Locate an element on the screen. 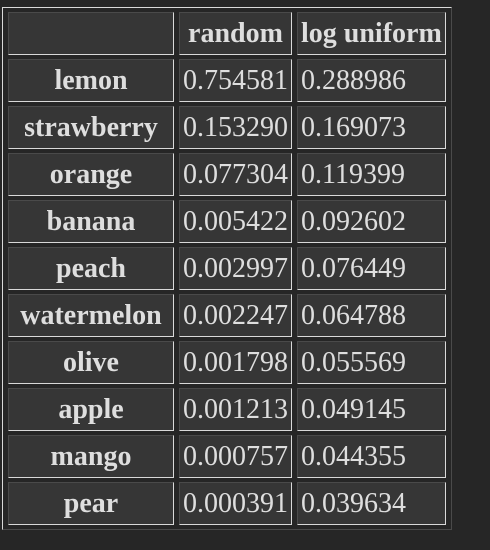 This screenshot has height=550, width=490. row-header-cell: watermelon is located at coordinates (91, 315).